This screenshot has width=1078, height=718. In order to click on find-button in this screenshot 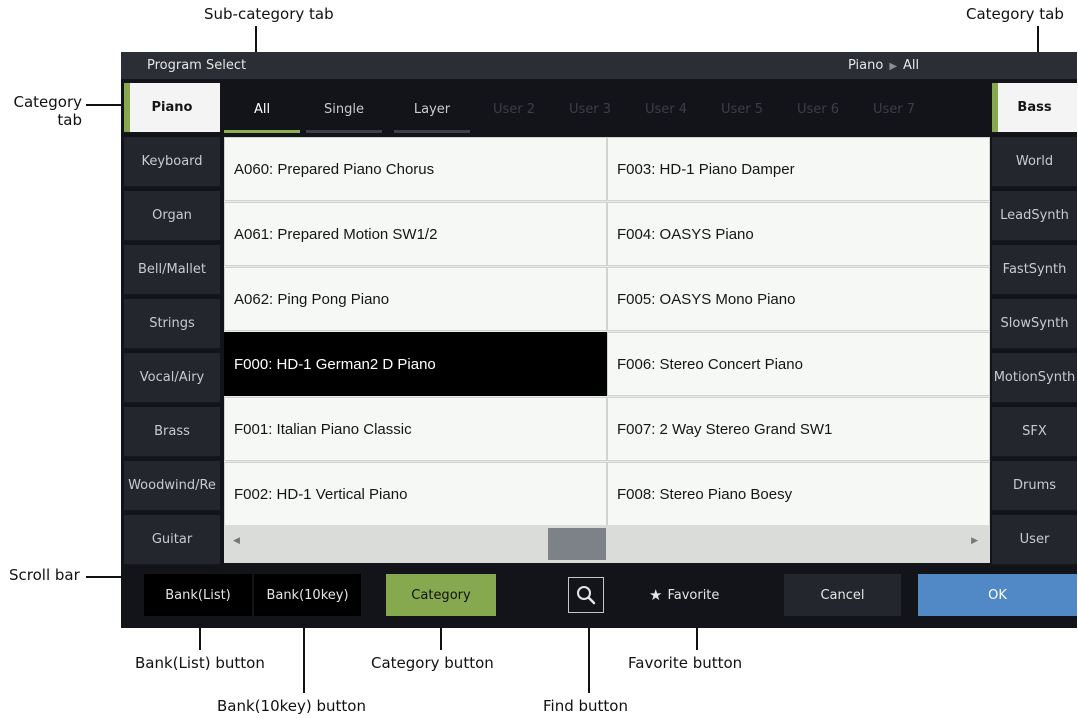, I will do `click(586, 595)`.